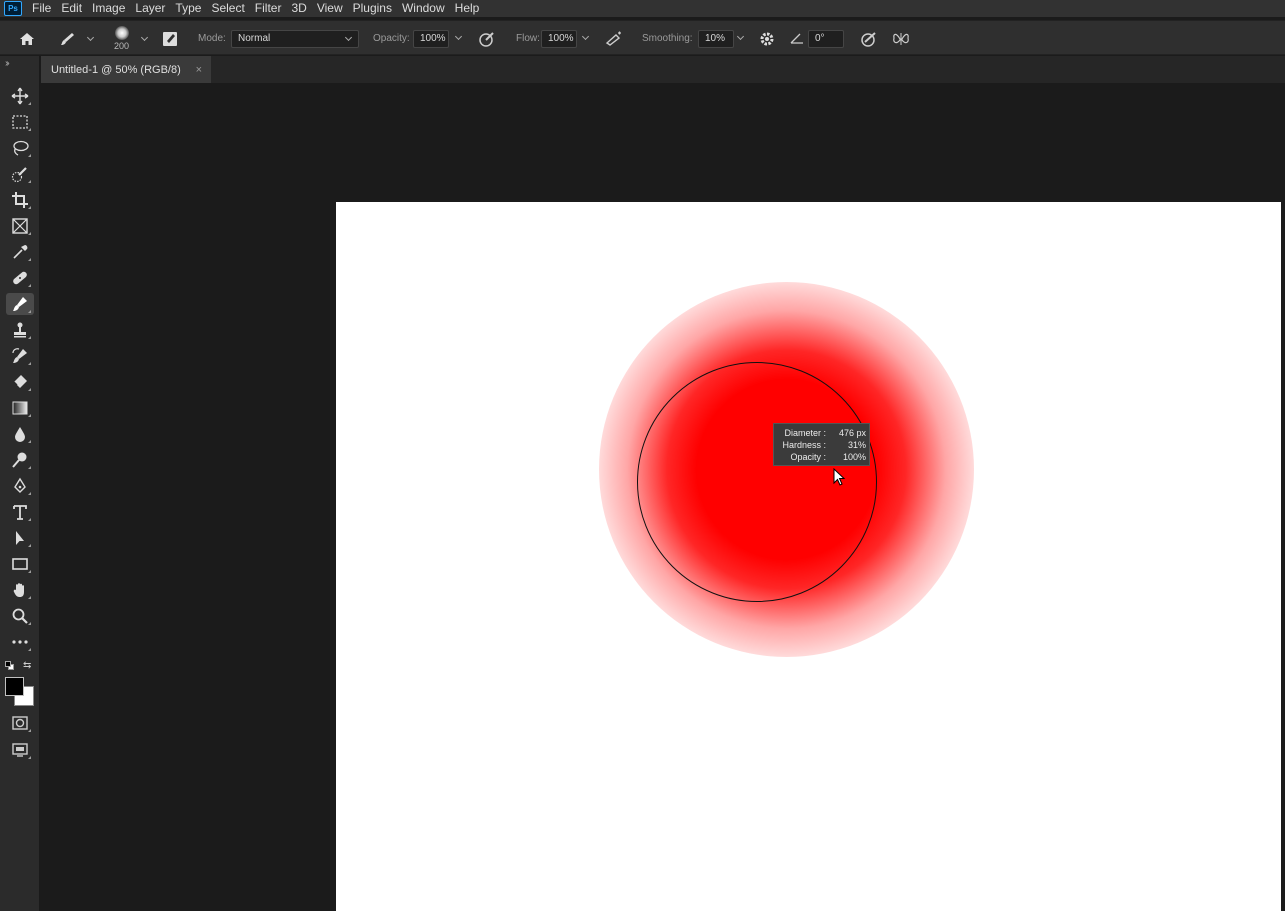 The width and height of the screenshot is (1285, 911). Describe the element at coordinates (20, 278) in the screenshot. I see `healing-brush-tool-button` at that location.